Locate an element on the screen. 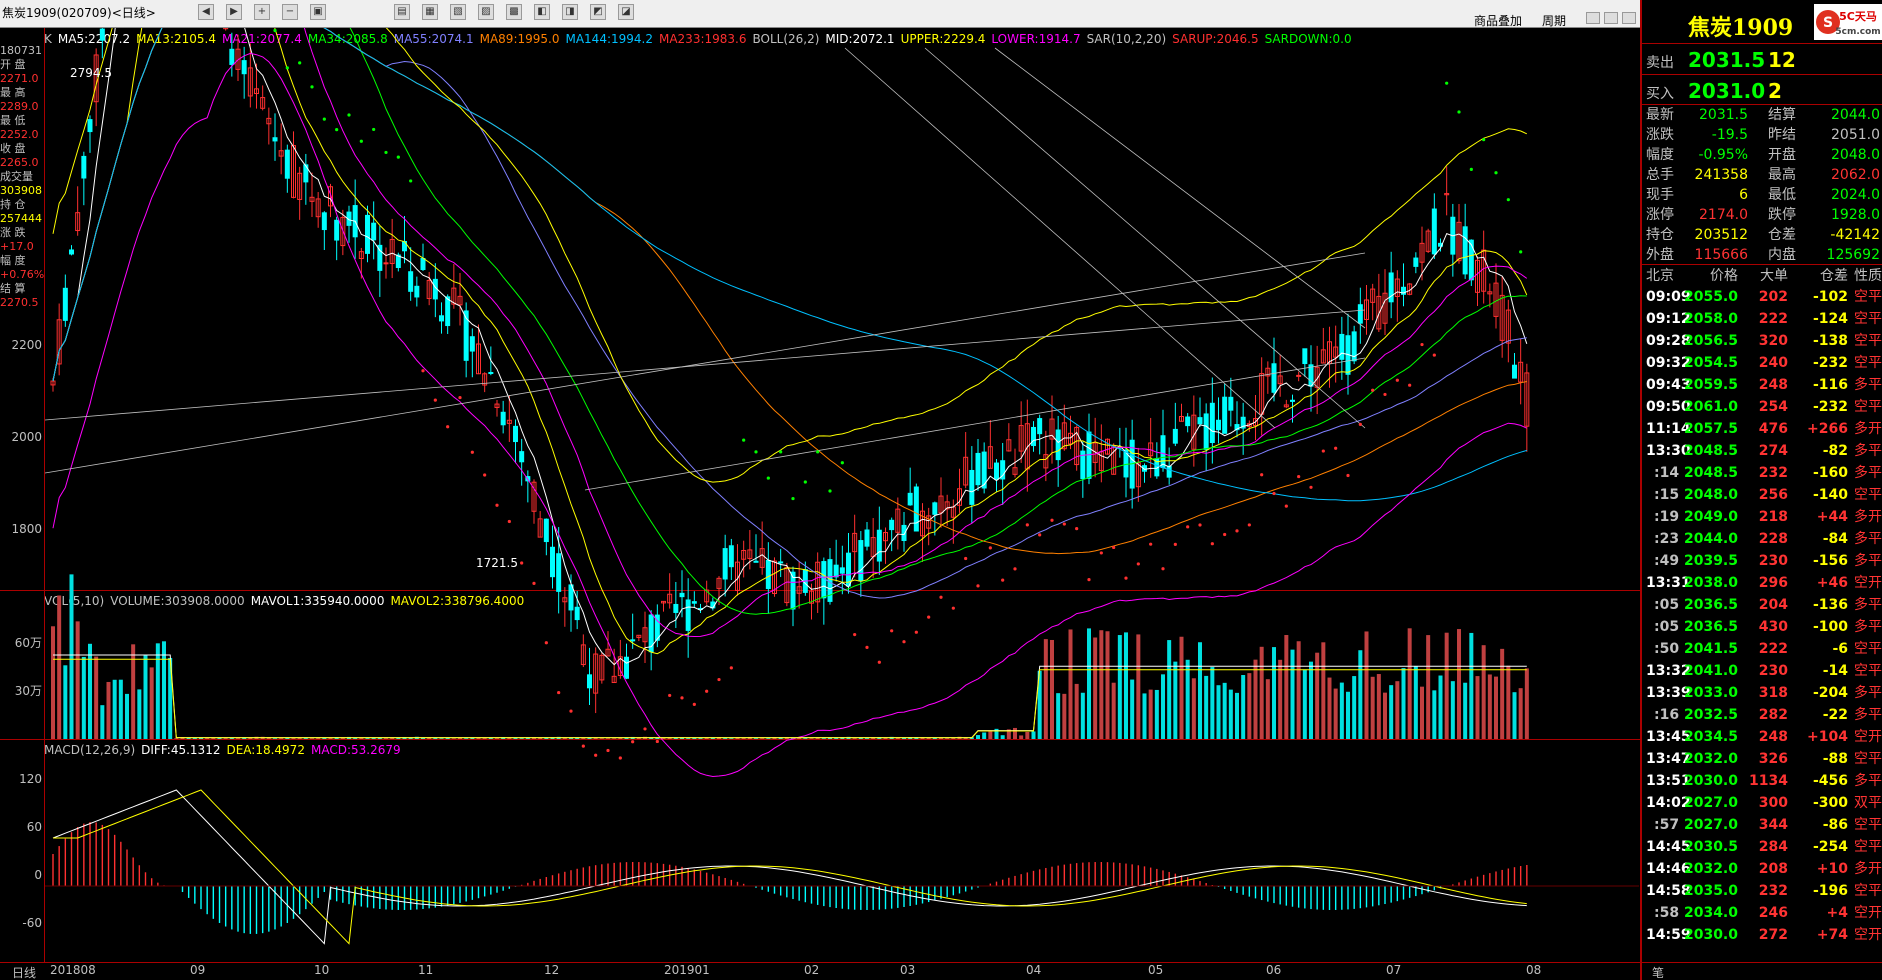 Image resolution: width=1882 pixels, height=980 pixels. trade-row: :15 2048.0 256 -140 空平 is located at coordinates (1762, 495).